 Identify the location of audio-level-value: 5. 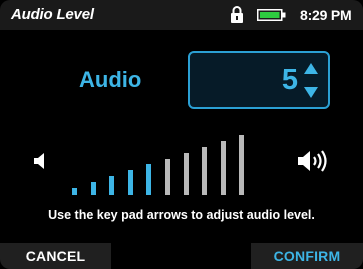
(289, 80).